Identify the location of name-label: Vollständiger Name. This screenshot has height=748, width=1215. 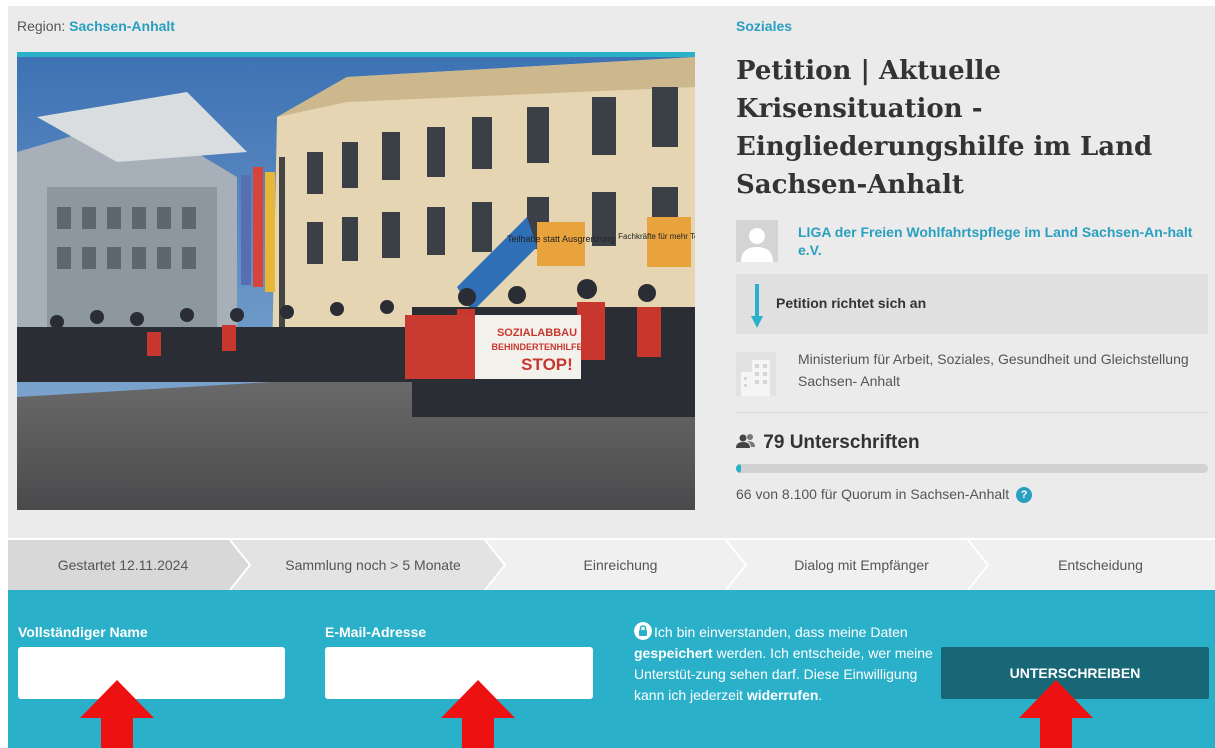
(83, 632).